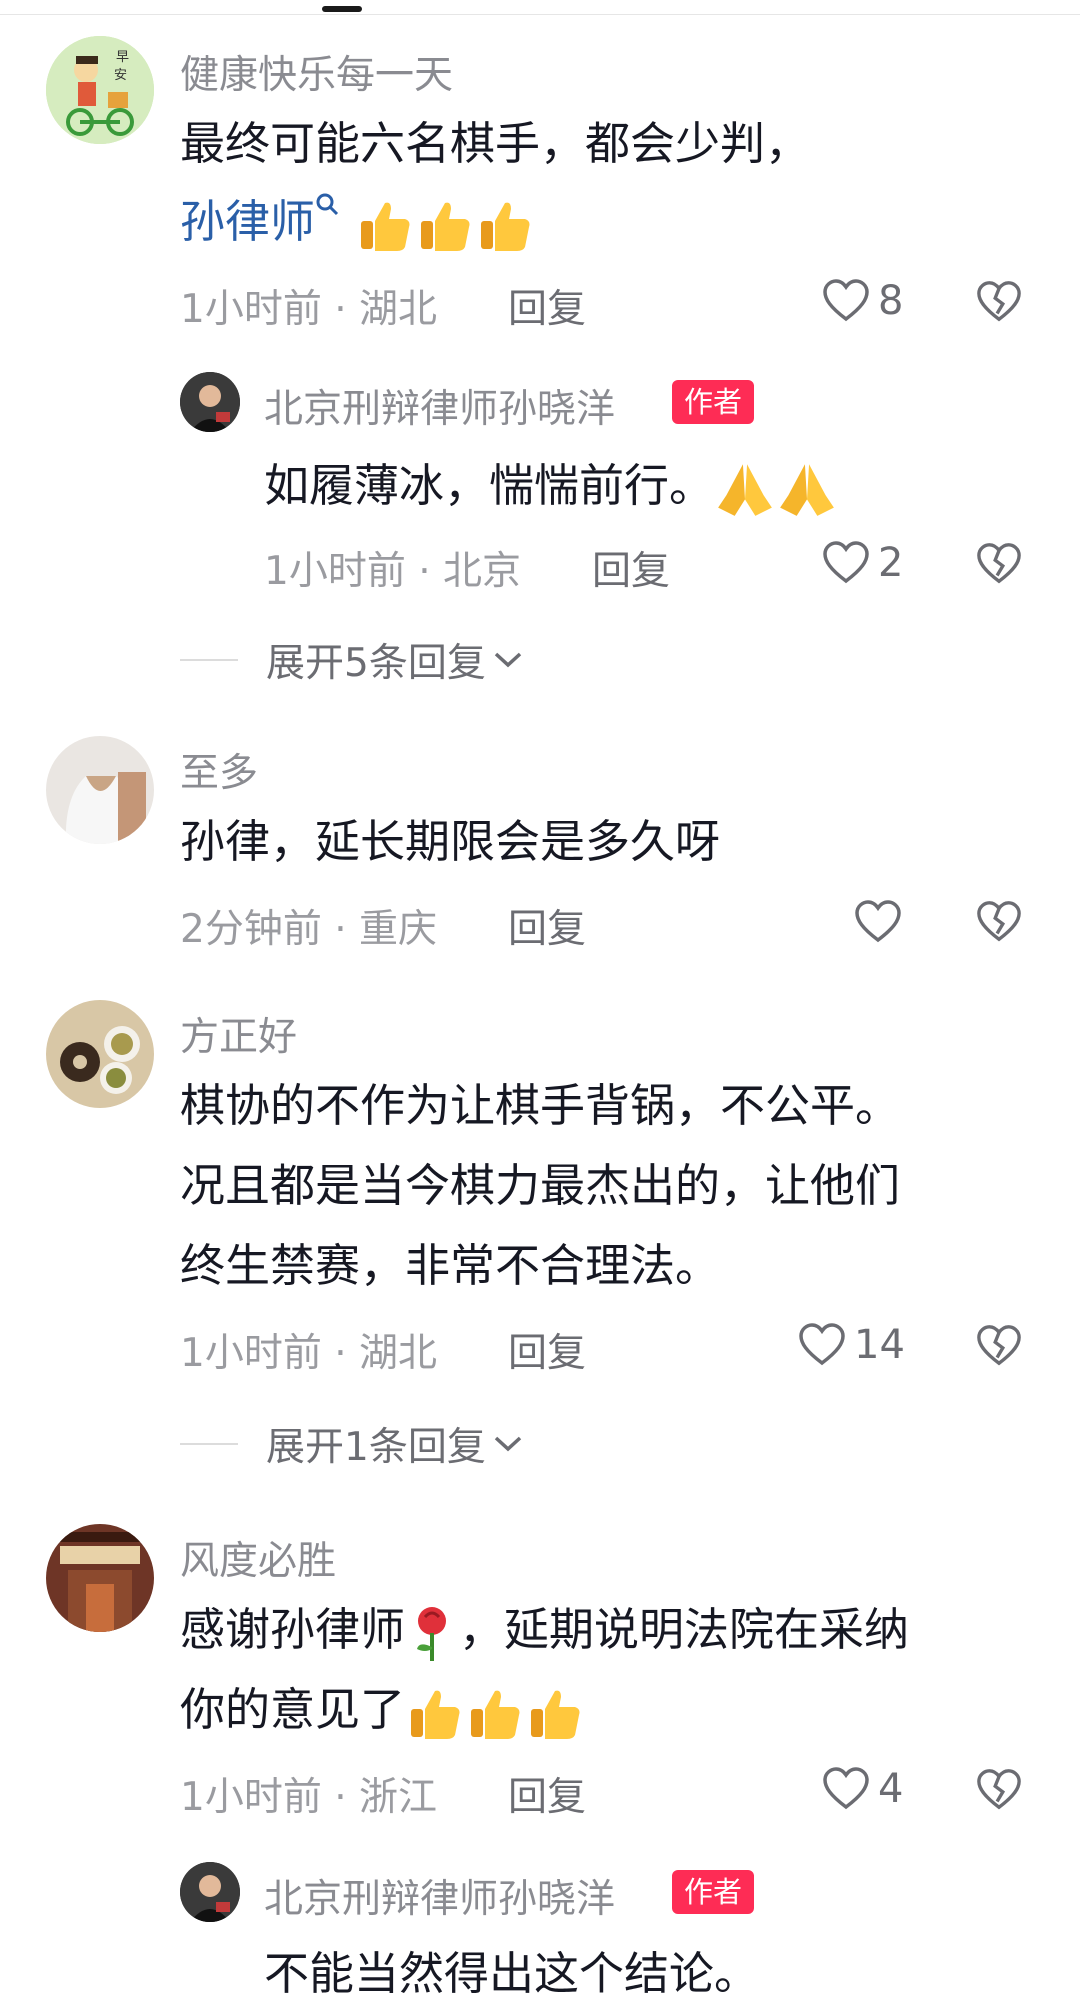 Image resolution: width=1080 pixels, height=2014 pixels. I want to click on drag-handle, so click(342, 9).